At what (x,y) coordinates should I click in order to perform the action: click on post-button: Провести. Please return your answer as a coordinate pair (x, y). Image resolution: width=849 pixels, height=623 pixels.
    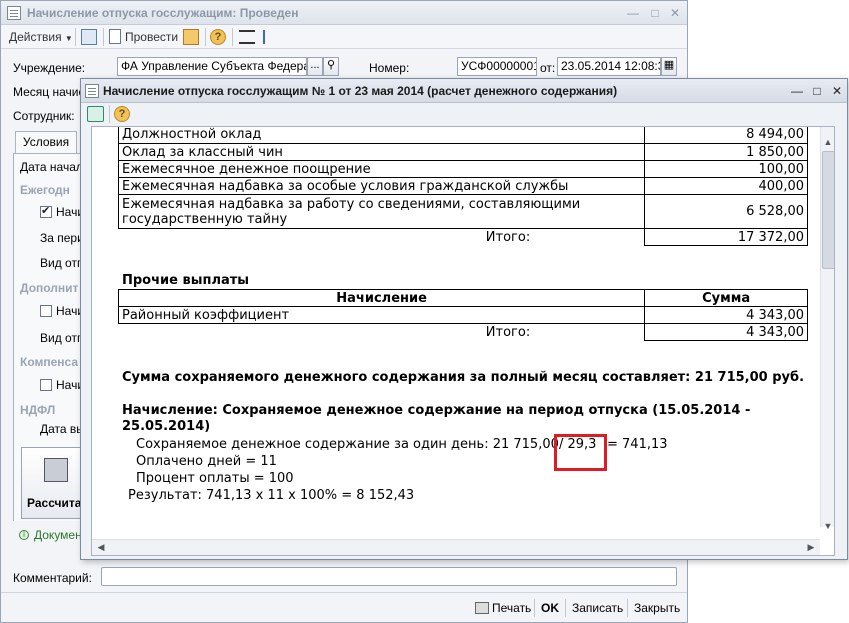
    Looking at the image, I should click on (151, 37).